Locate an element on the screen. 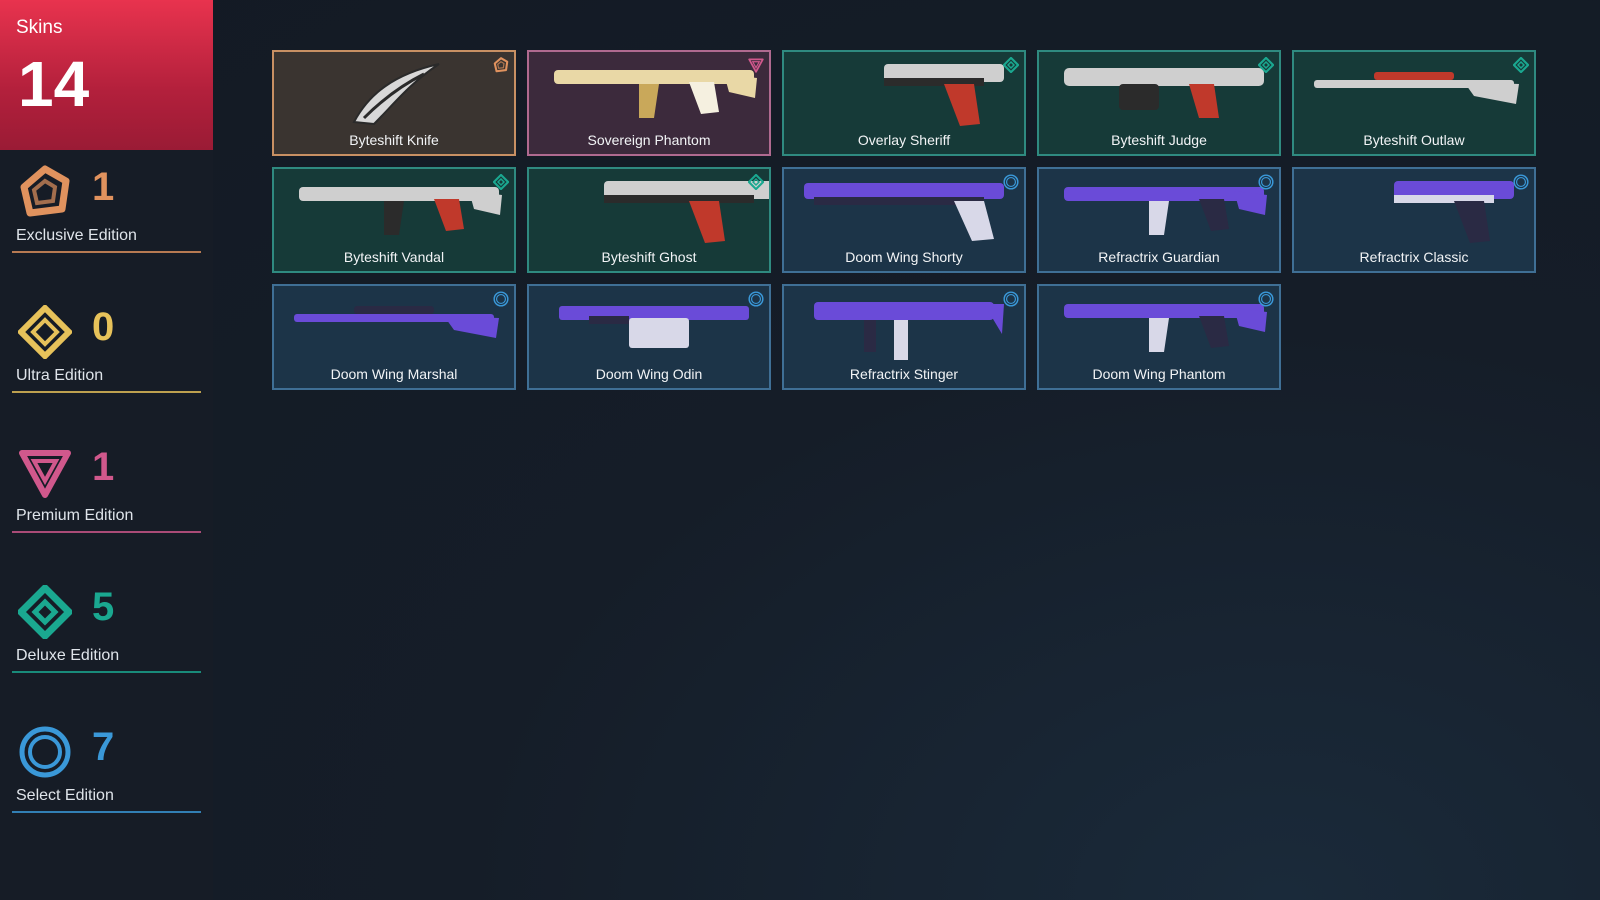 The image size is (1600, 900). ultra-edition-icon is located at coordinates (45, 332).